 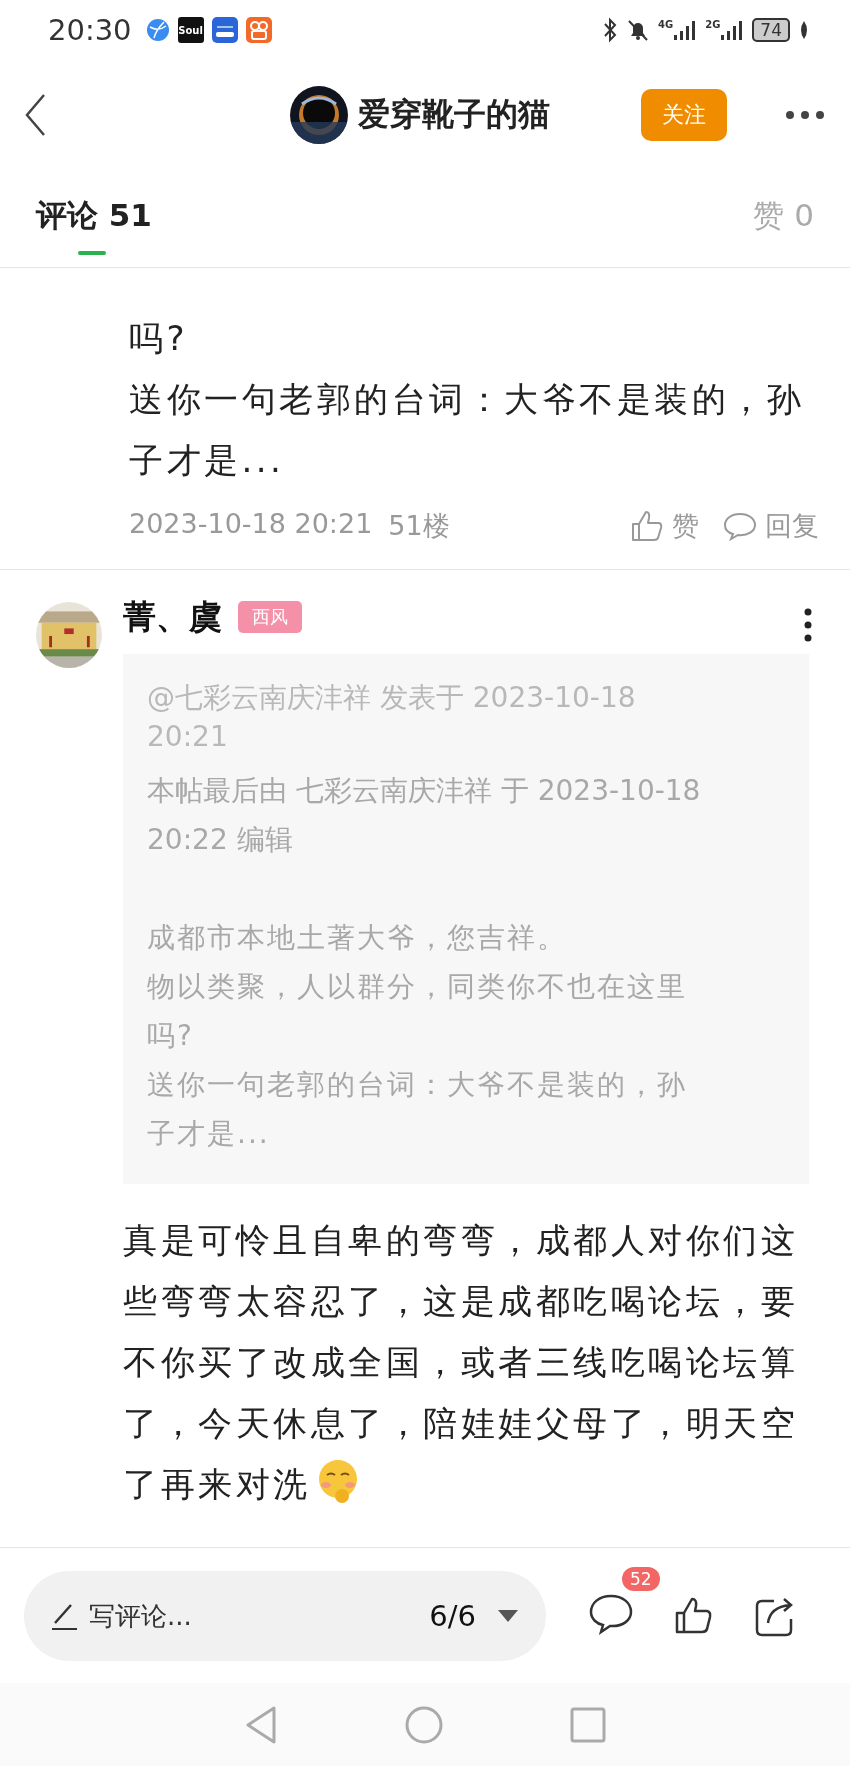 I want to click on back-icon, so click(x=36, y=115).